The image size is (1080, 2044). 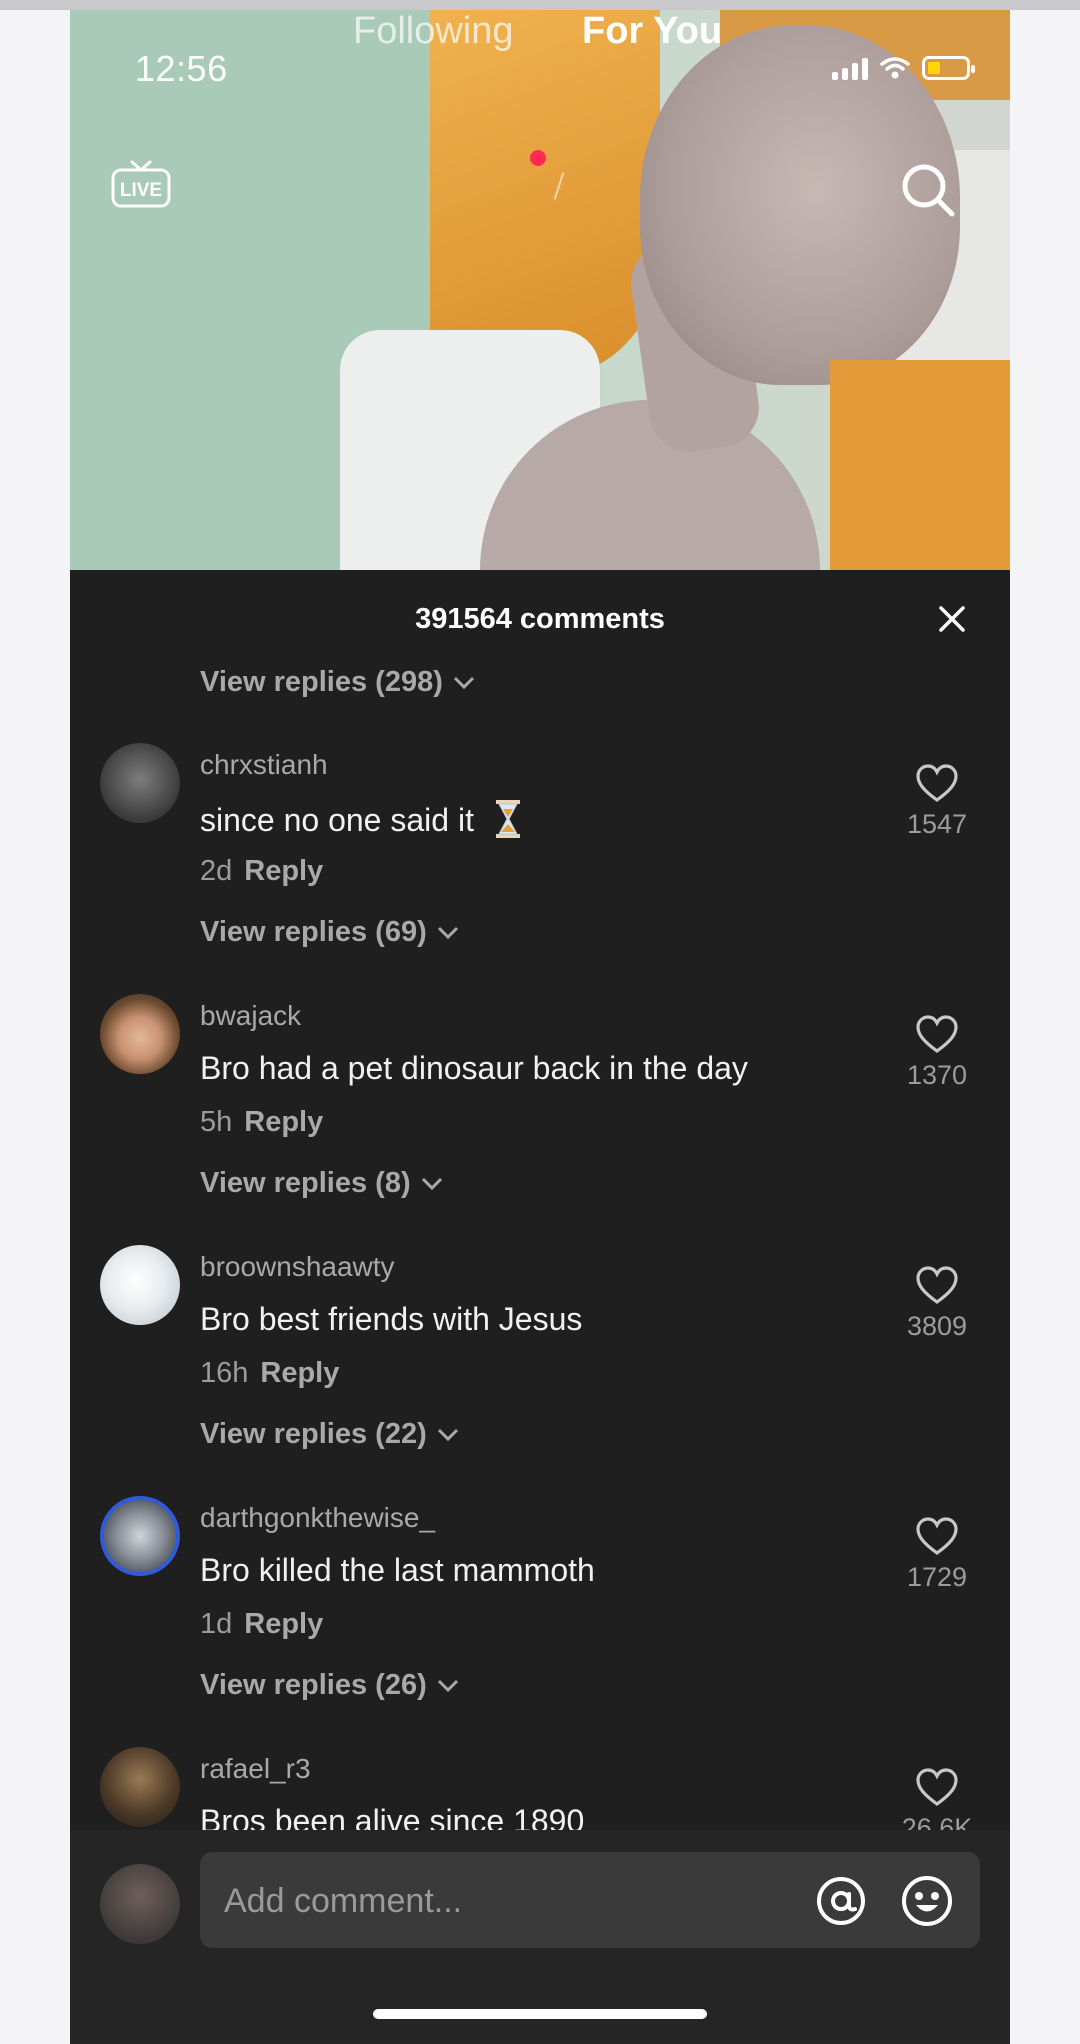 I want to click on status-icons, so click(x=903, y=68).